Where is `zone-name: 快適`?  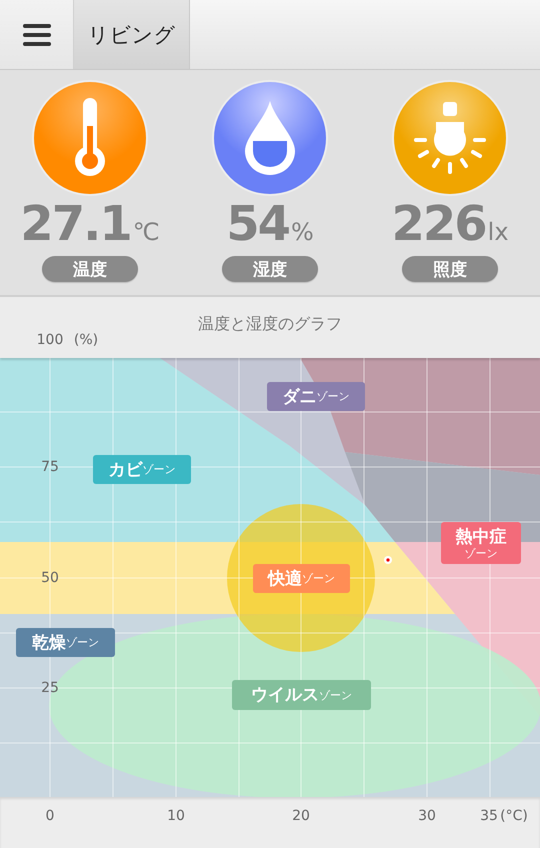
zone-name: 快適 is located at coordinates (285, 578).